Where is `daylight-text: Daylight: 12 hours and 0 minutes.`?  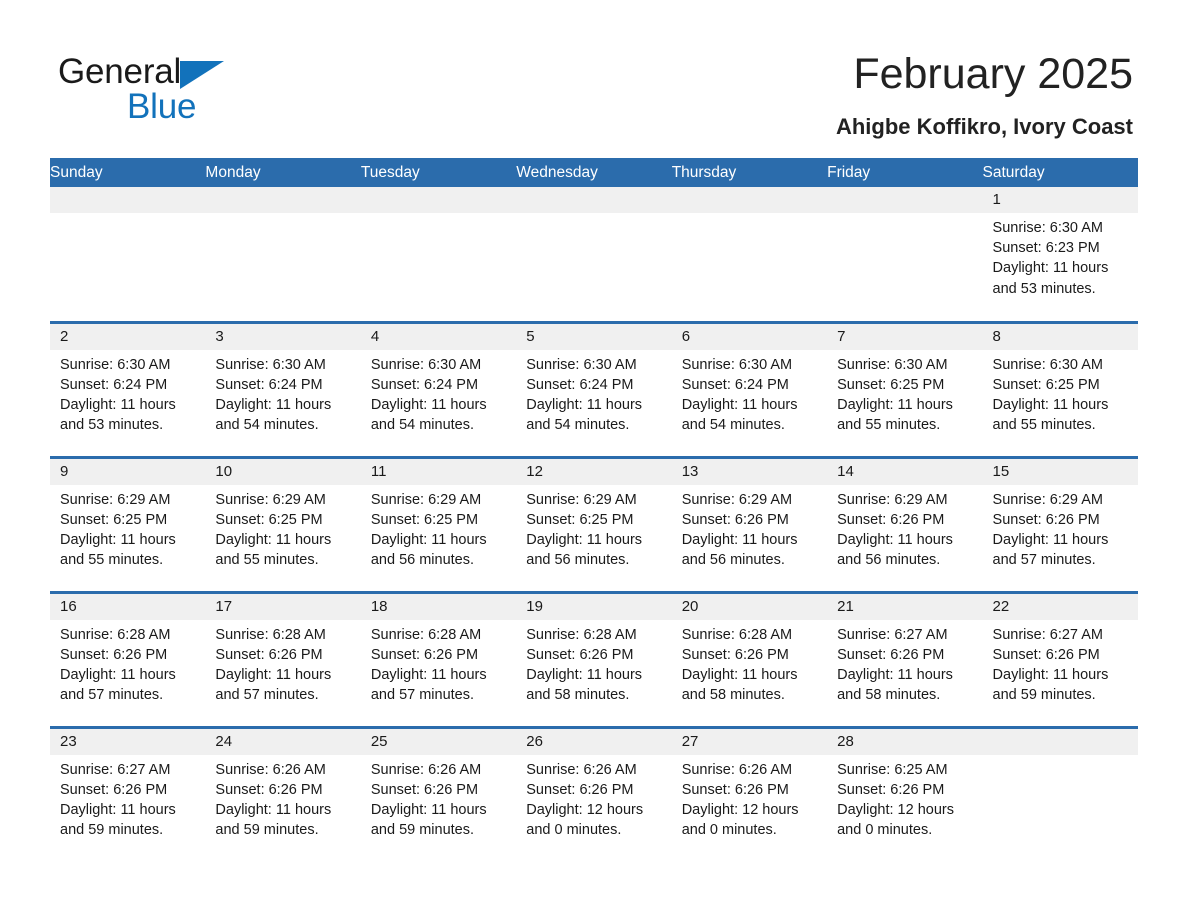 daylight-text: Daylight: 12 hours and 0 minutes. is located at coordinates (895, 820).